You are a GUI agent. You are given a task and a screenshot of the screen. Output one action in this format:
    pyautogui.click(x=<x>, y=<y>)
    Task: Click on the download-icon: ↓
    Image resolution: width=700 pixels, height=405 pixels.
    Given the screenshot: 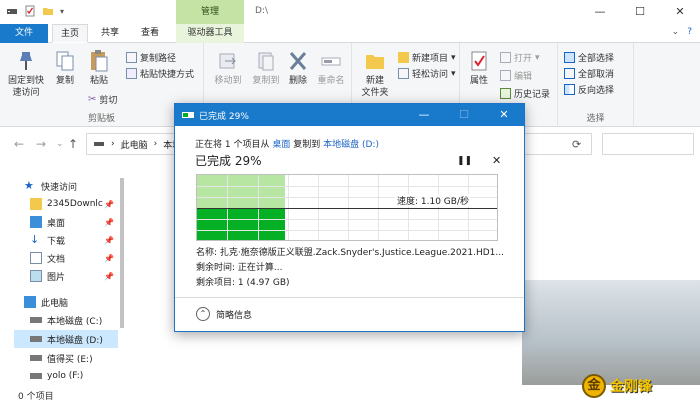 What is the action you would take?
    pyautogui.click(x=35, y=239)
    